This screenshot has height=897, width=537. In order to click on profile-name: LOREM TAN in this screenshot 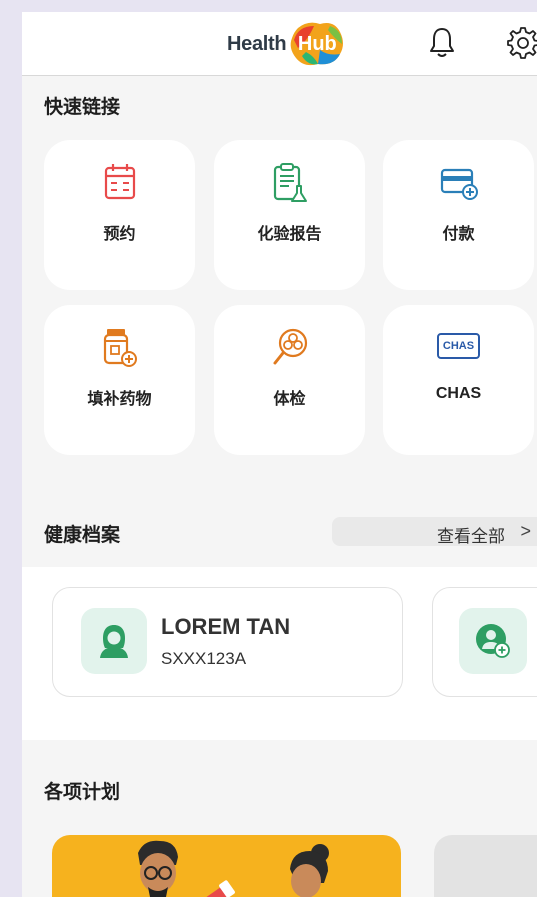, I will do `click(226, 626)`.